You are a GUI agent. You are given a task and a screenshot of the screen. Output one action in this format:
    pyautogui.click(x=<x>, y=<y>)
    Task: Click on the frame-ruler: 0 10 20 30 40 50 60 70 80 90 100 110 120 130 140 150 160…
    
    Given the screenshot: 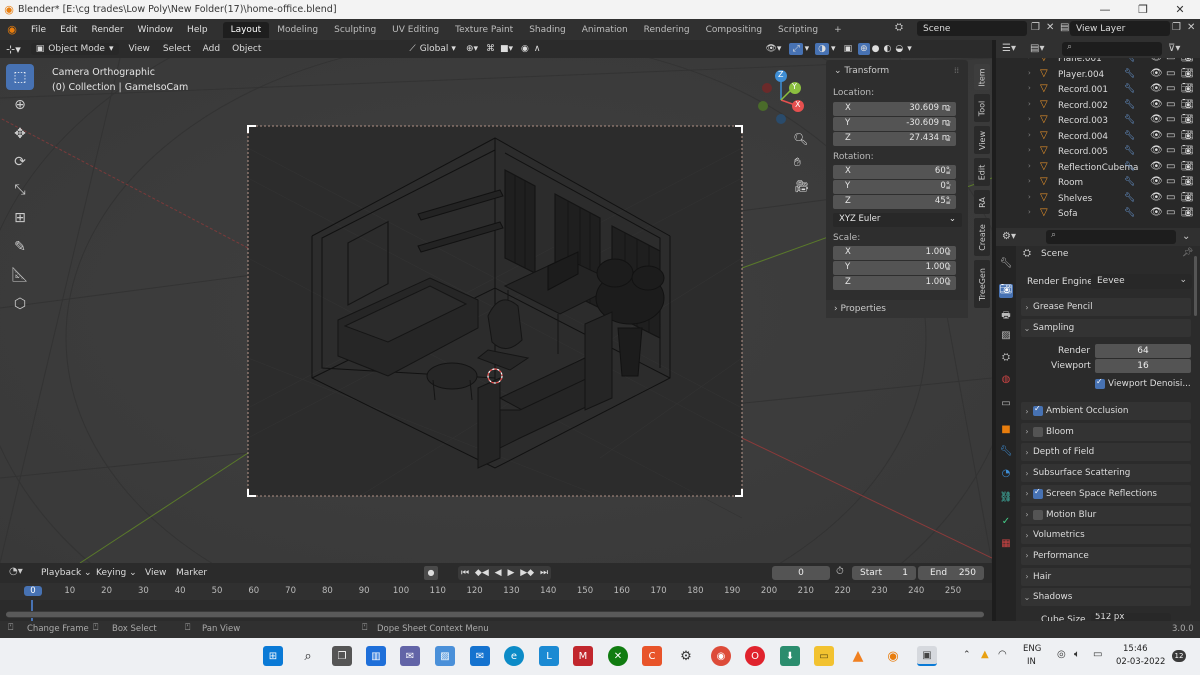 What is the action you would take?
    pyautogui.click(x=496, y=591)
    